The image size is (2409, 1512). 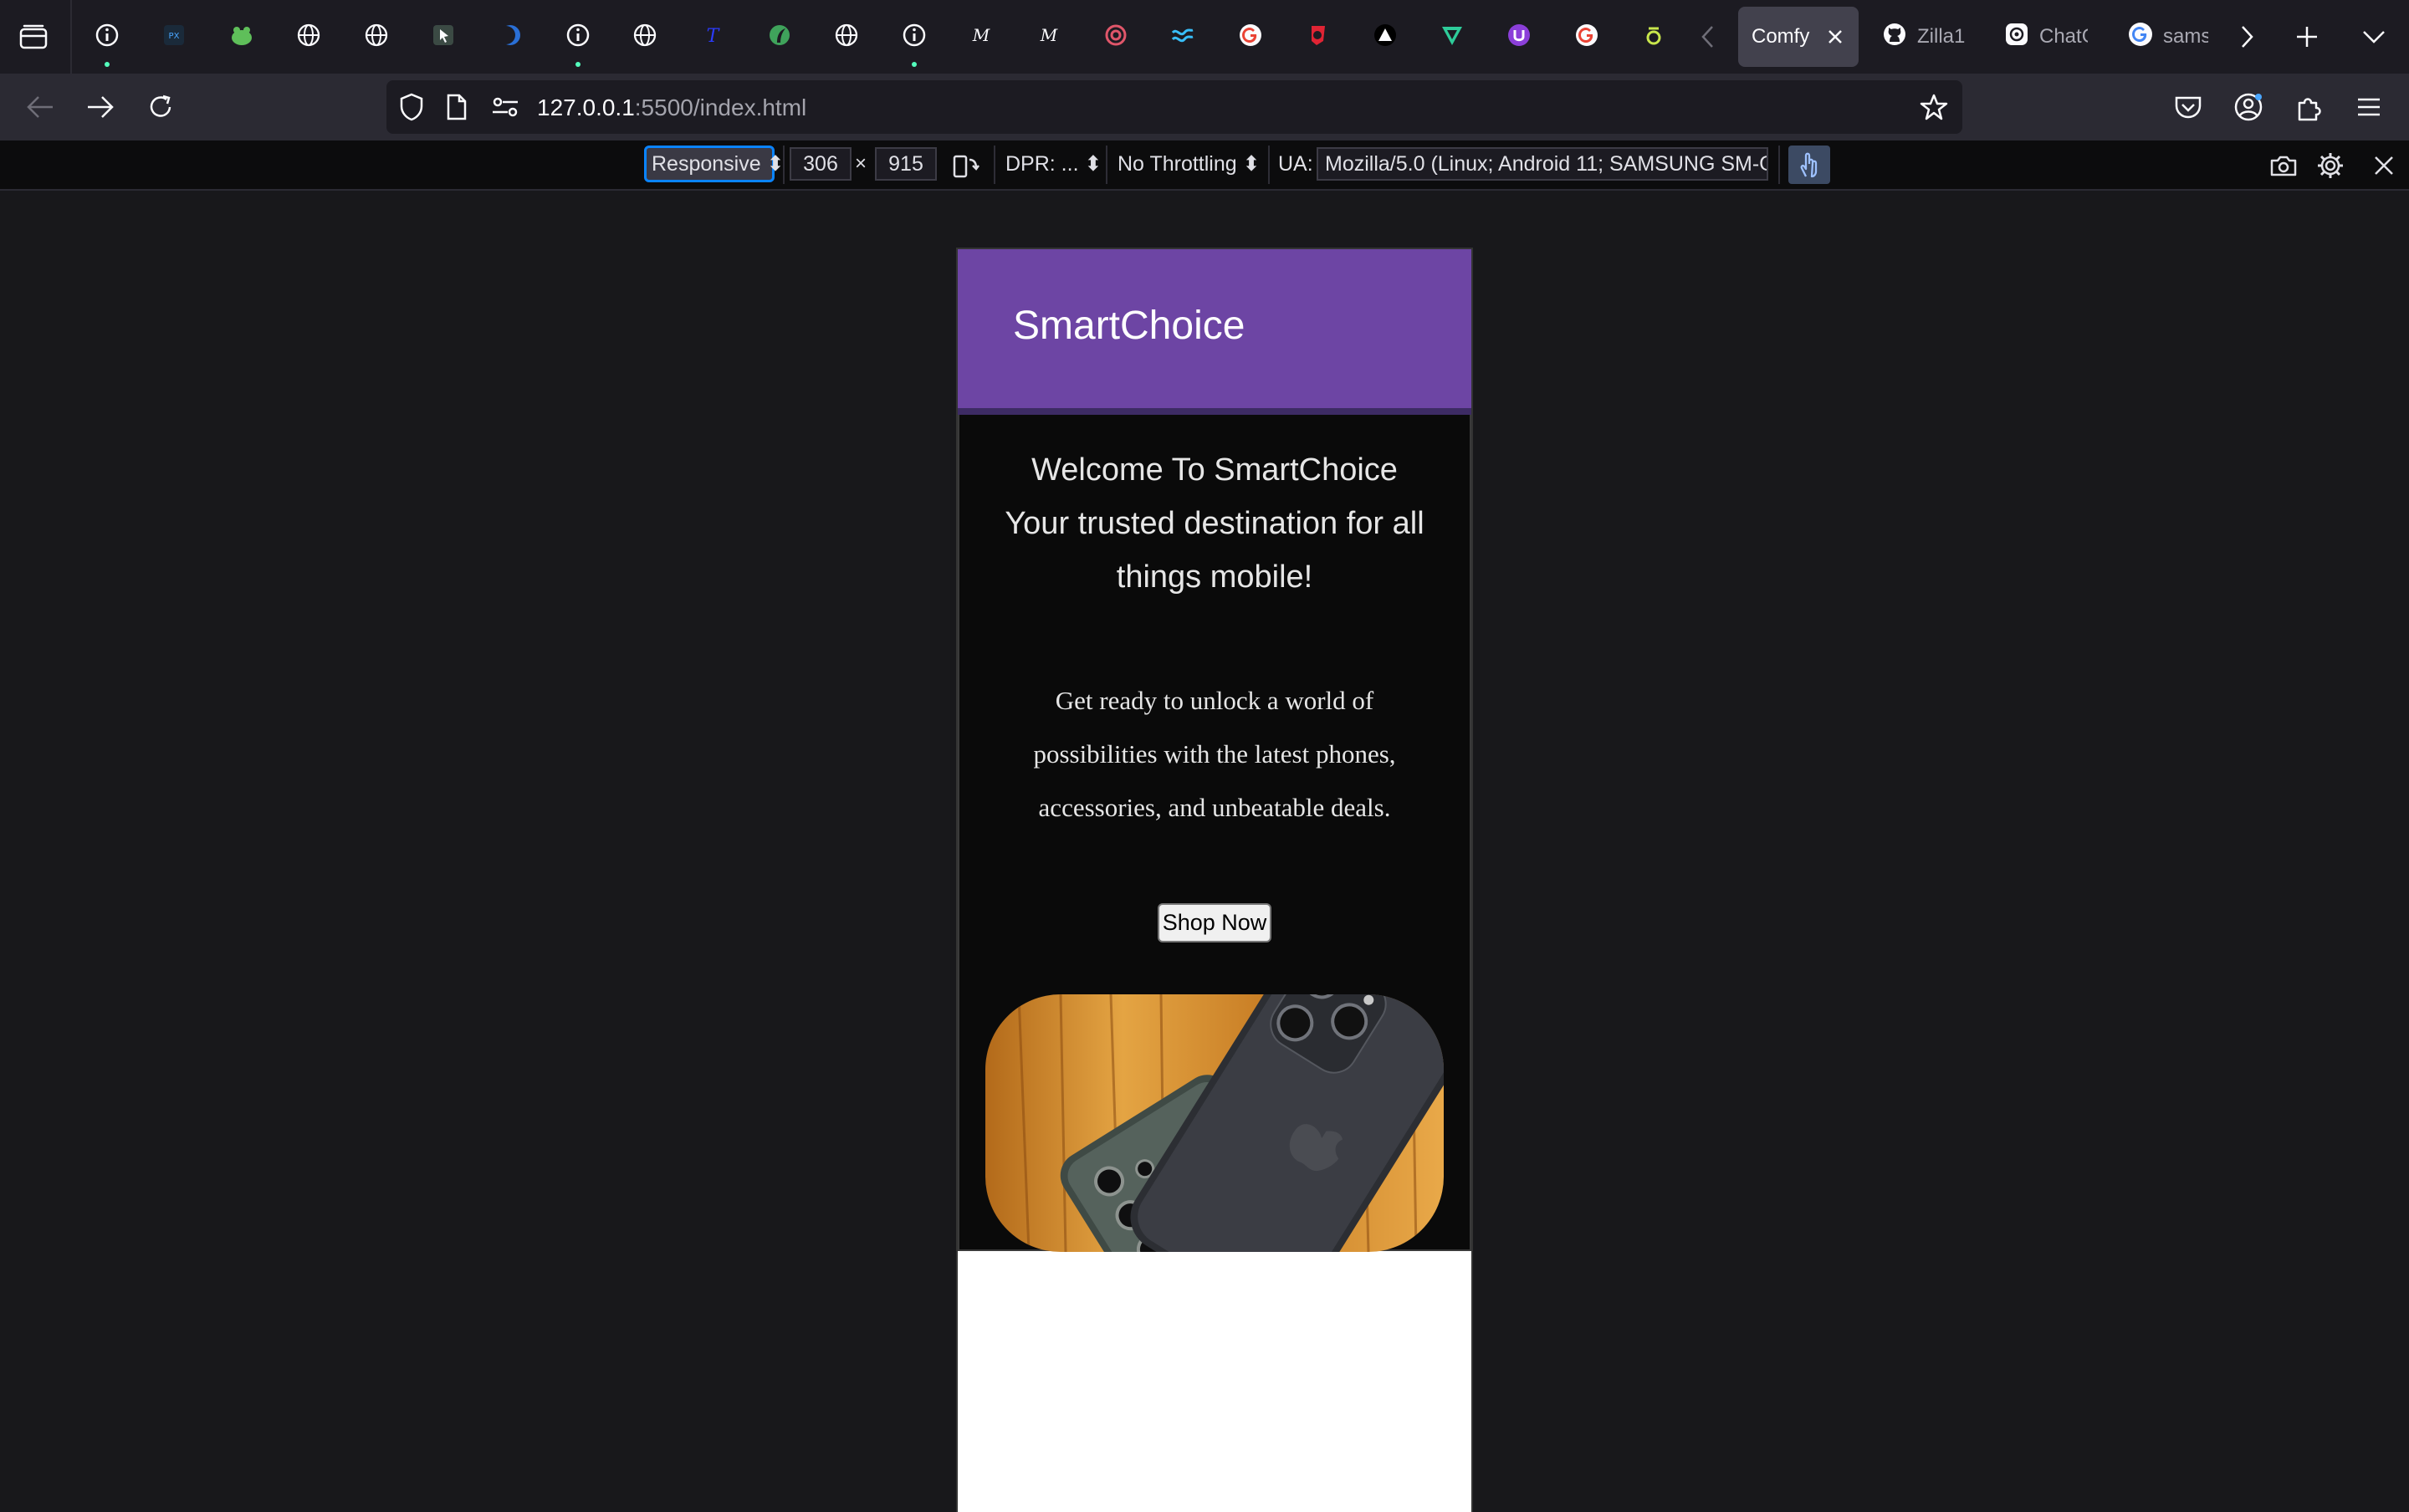 I want to click on moon-orb-icon, so click(x=510, y=37).